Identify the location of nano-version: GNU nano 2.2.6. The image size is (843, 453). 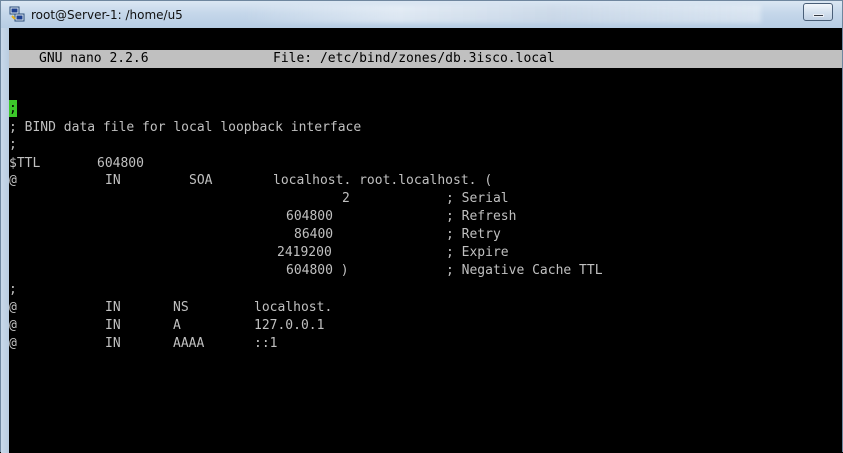
(94, 58).